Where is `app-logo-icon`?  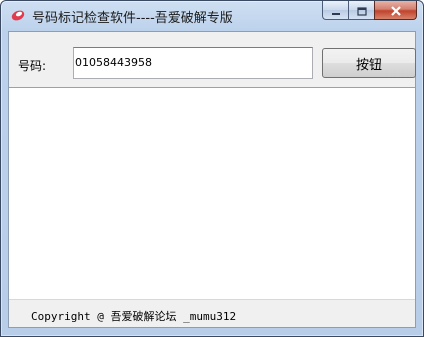
app-logo-icon is located at coordinates (18, 15).